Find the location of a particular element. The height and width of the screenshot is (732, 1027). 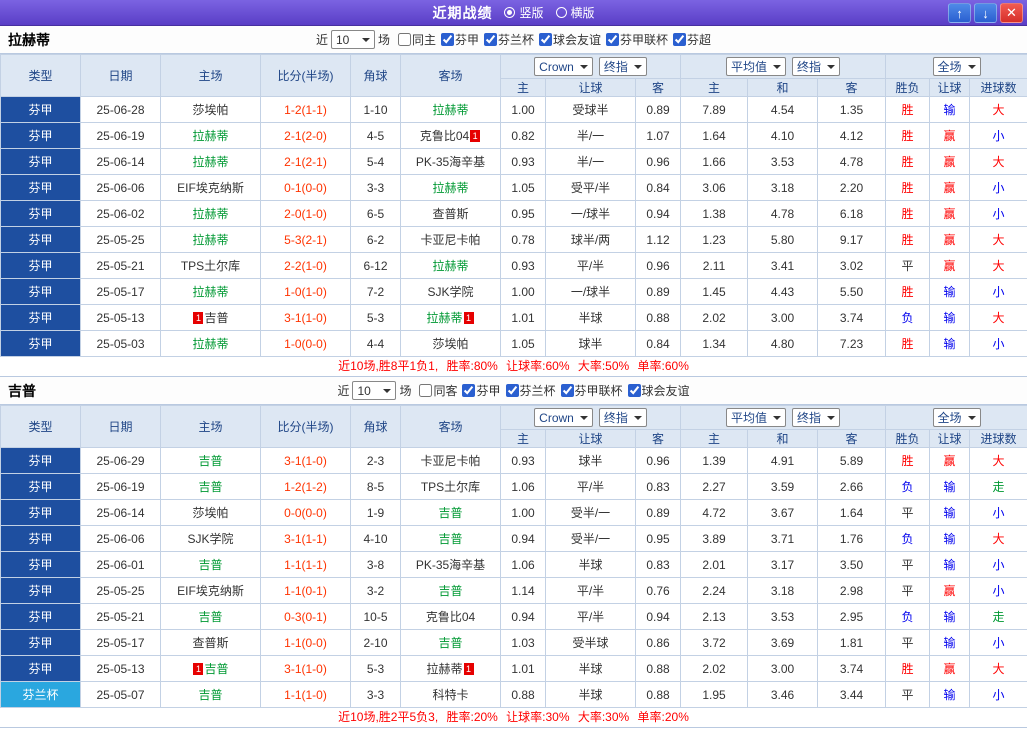

filter-option-label: 芬兰杯 is located at coordinates (537, 390).